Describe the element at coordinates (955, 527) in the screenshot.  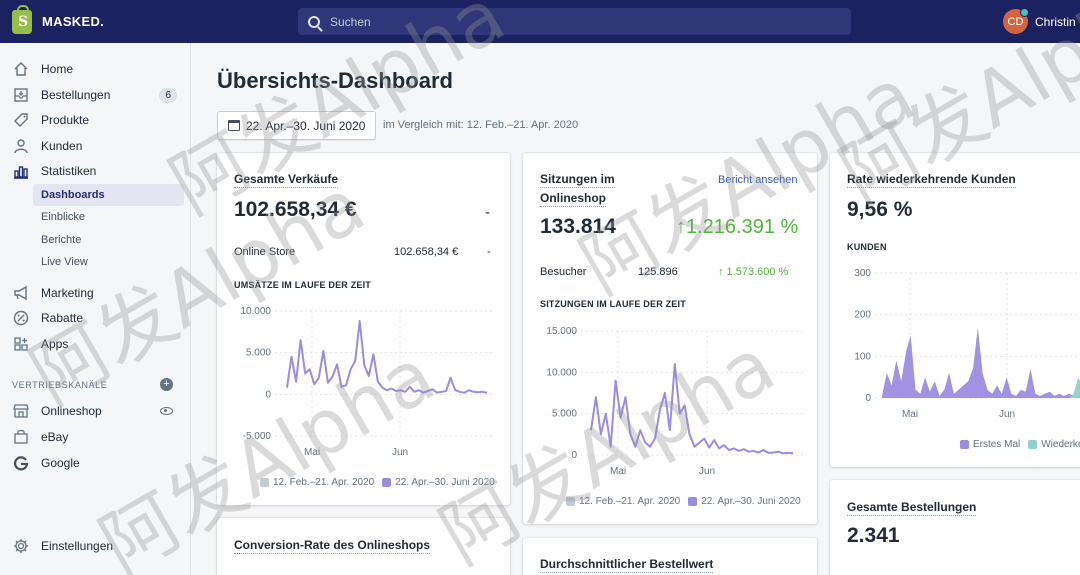
I see `card-total-orders: Gesamte Bestellungen 2.341` at that location.